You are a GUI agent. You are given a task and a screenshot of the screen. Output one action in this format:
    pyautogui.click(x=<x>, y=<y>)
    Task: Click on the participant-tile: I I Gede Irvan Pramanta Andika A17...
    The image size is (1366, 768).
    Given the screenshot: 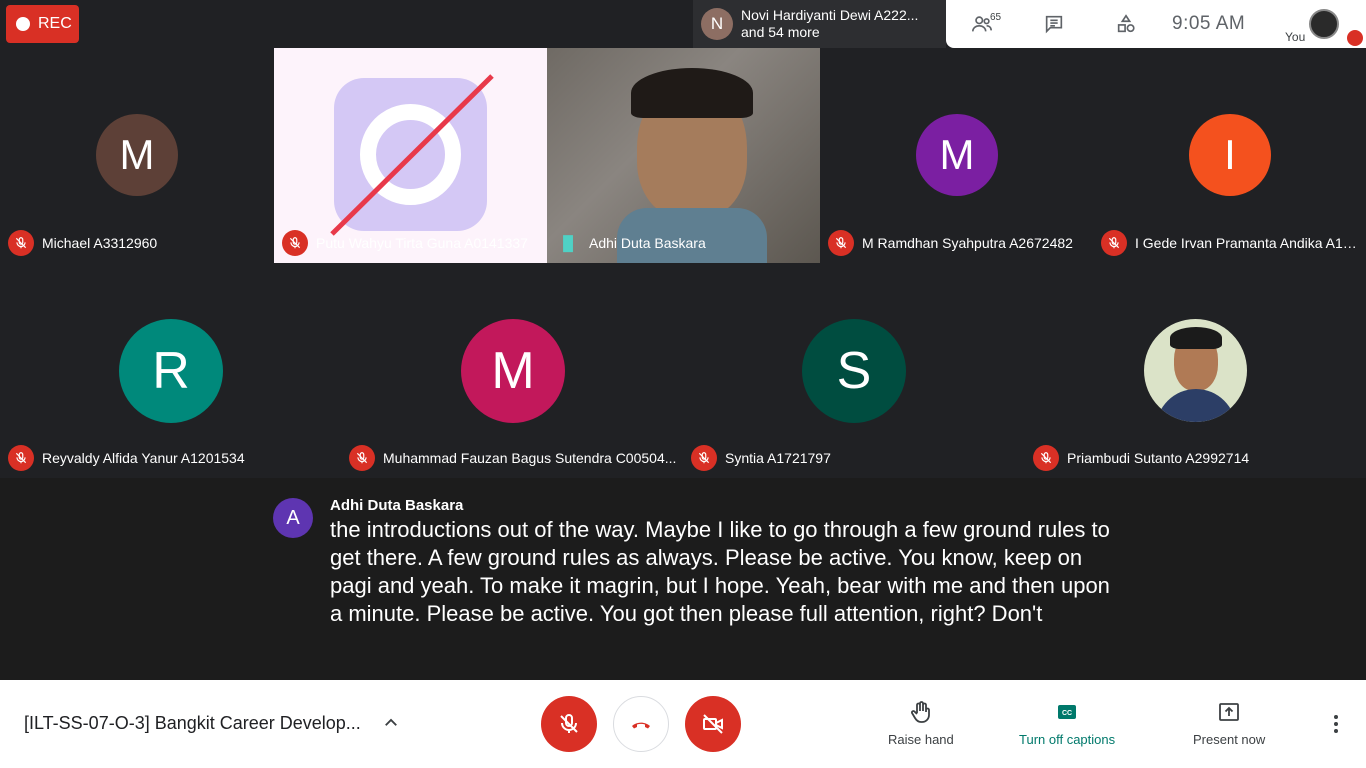 What is the action you would take?
    pyautogui.click(x=1229, y=155)
    